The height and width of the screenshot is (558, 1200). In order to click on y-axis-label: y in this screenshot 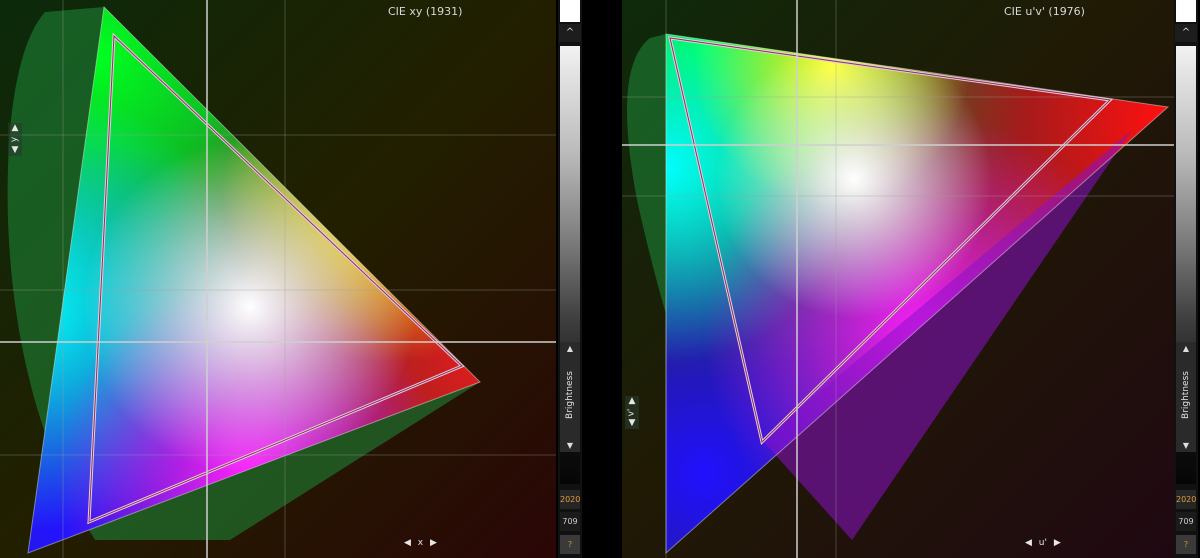, I will do `click(14, 139)`.